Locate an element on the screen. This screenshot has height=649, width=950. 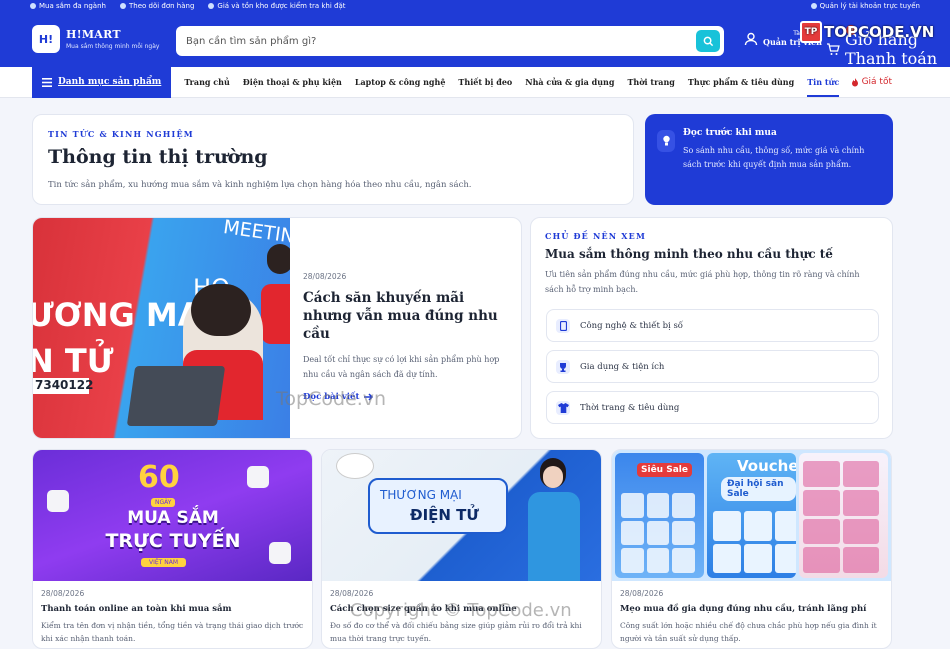
topic-label: Thời trang & tiêu dùng is located at coordinates (630, 407).